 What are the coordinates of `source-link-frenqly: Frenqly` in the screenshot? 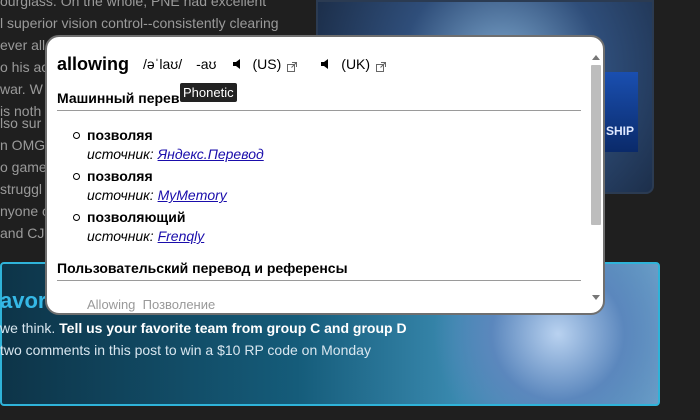 It's located at (181, 236).